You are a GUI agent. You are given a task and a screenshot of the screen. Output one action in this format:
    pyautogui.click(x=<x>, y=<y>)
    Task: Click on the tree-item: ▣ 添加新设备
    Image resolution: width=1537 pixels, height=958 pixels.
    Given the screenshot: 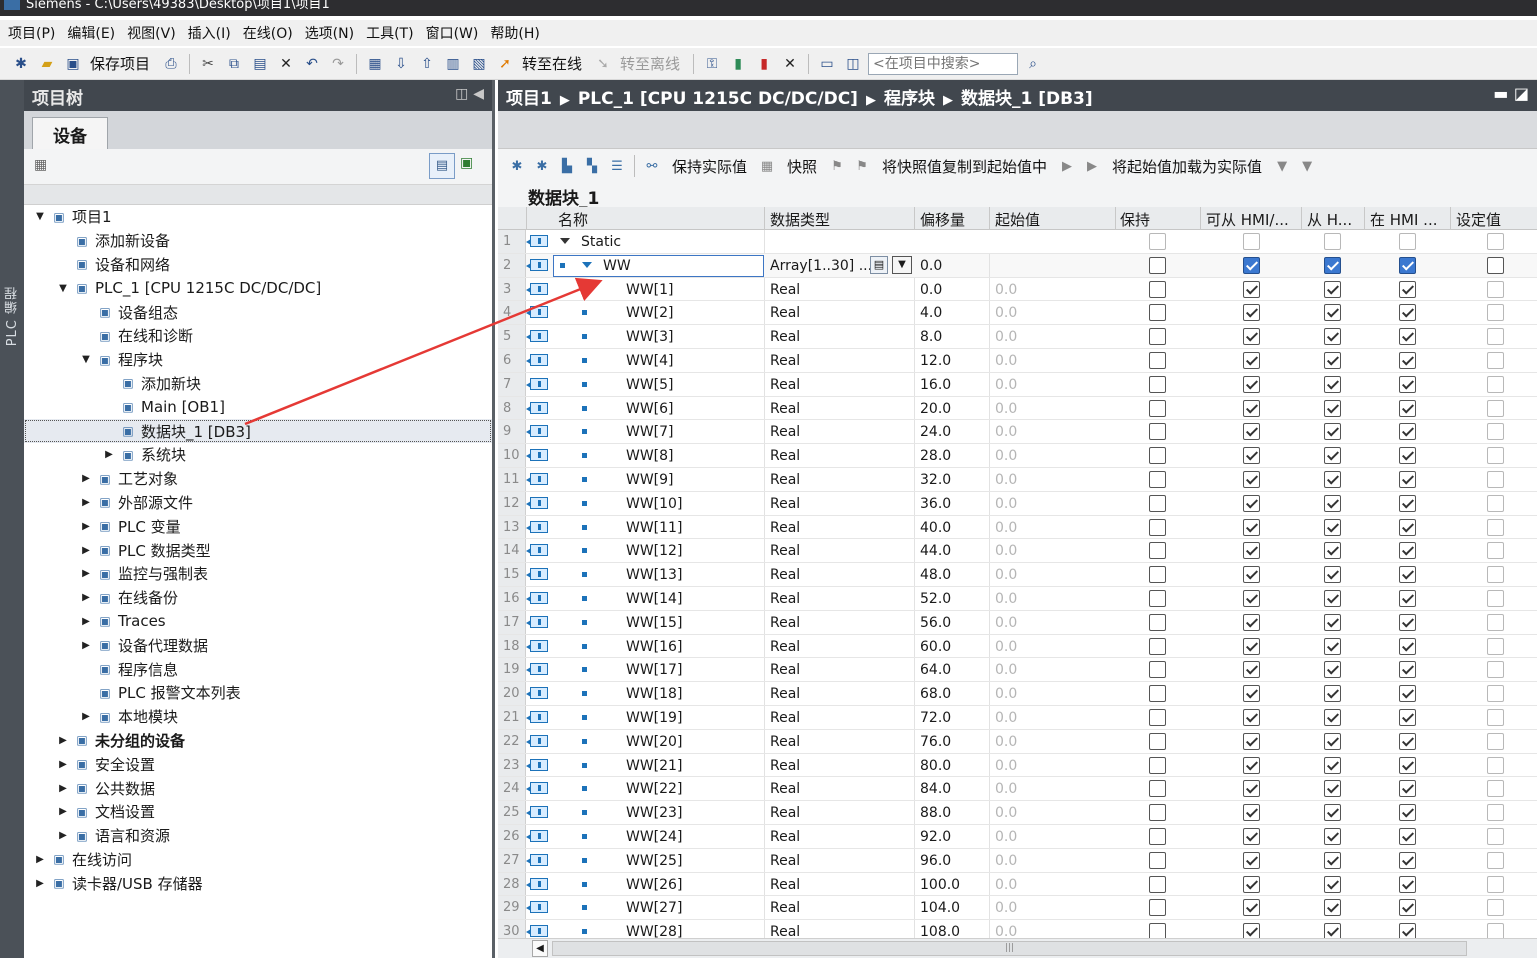 What is the action you would take?
    pyautogui.click(x=258, y=241)
    